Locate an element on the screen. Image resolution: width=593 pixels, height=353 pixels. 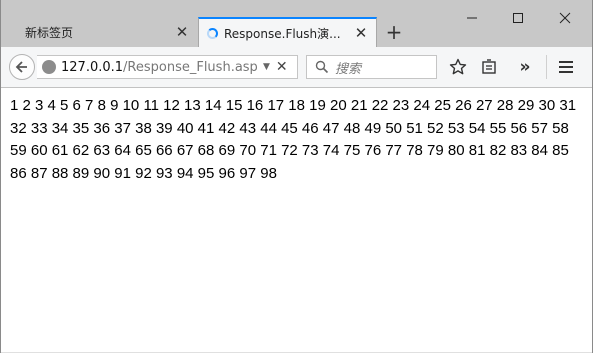
url-host: 127.0.0.1 is located at coordinates (92, 67).